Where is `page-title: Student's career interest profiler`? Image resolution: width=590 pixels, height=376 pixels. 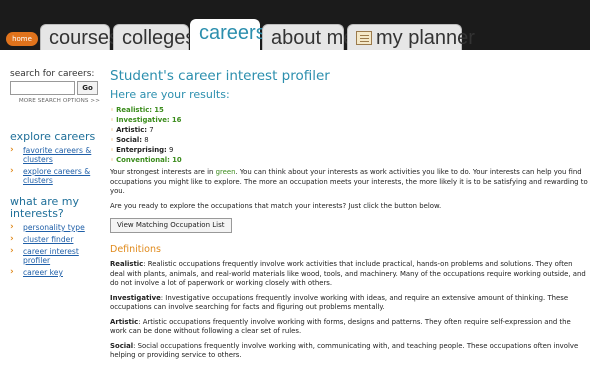 page-title: Student's career interest profiler is located at coordinates (220, 76).